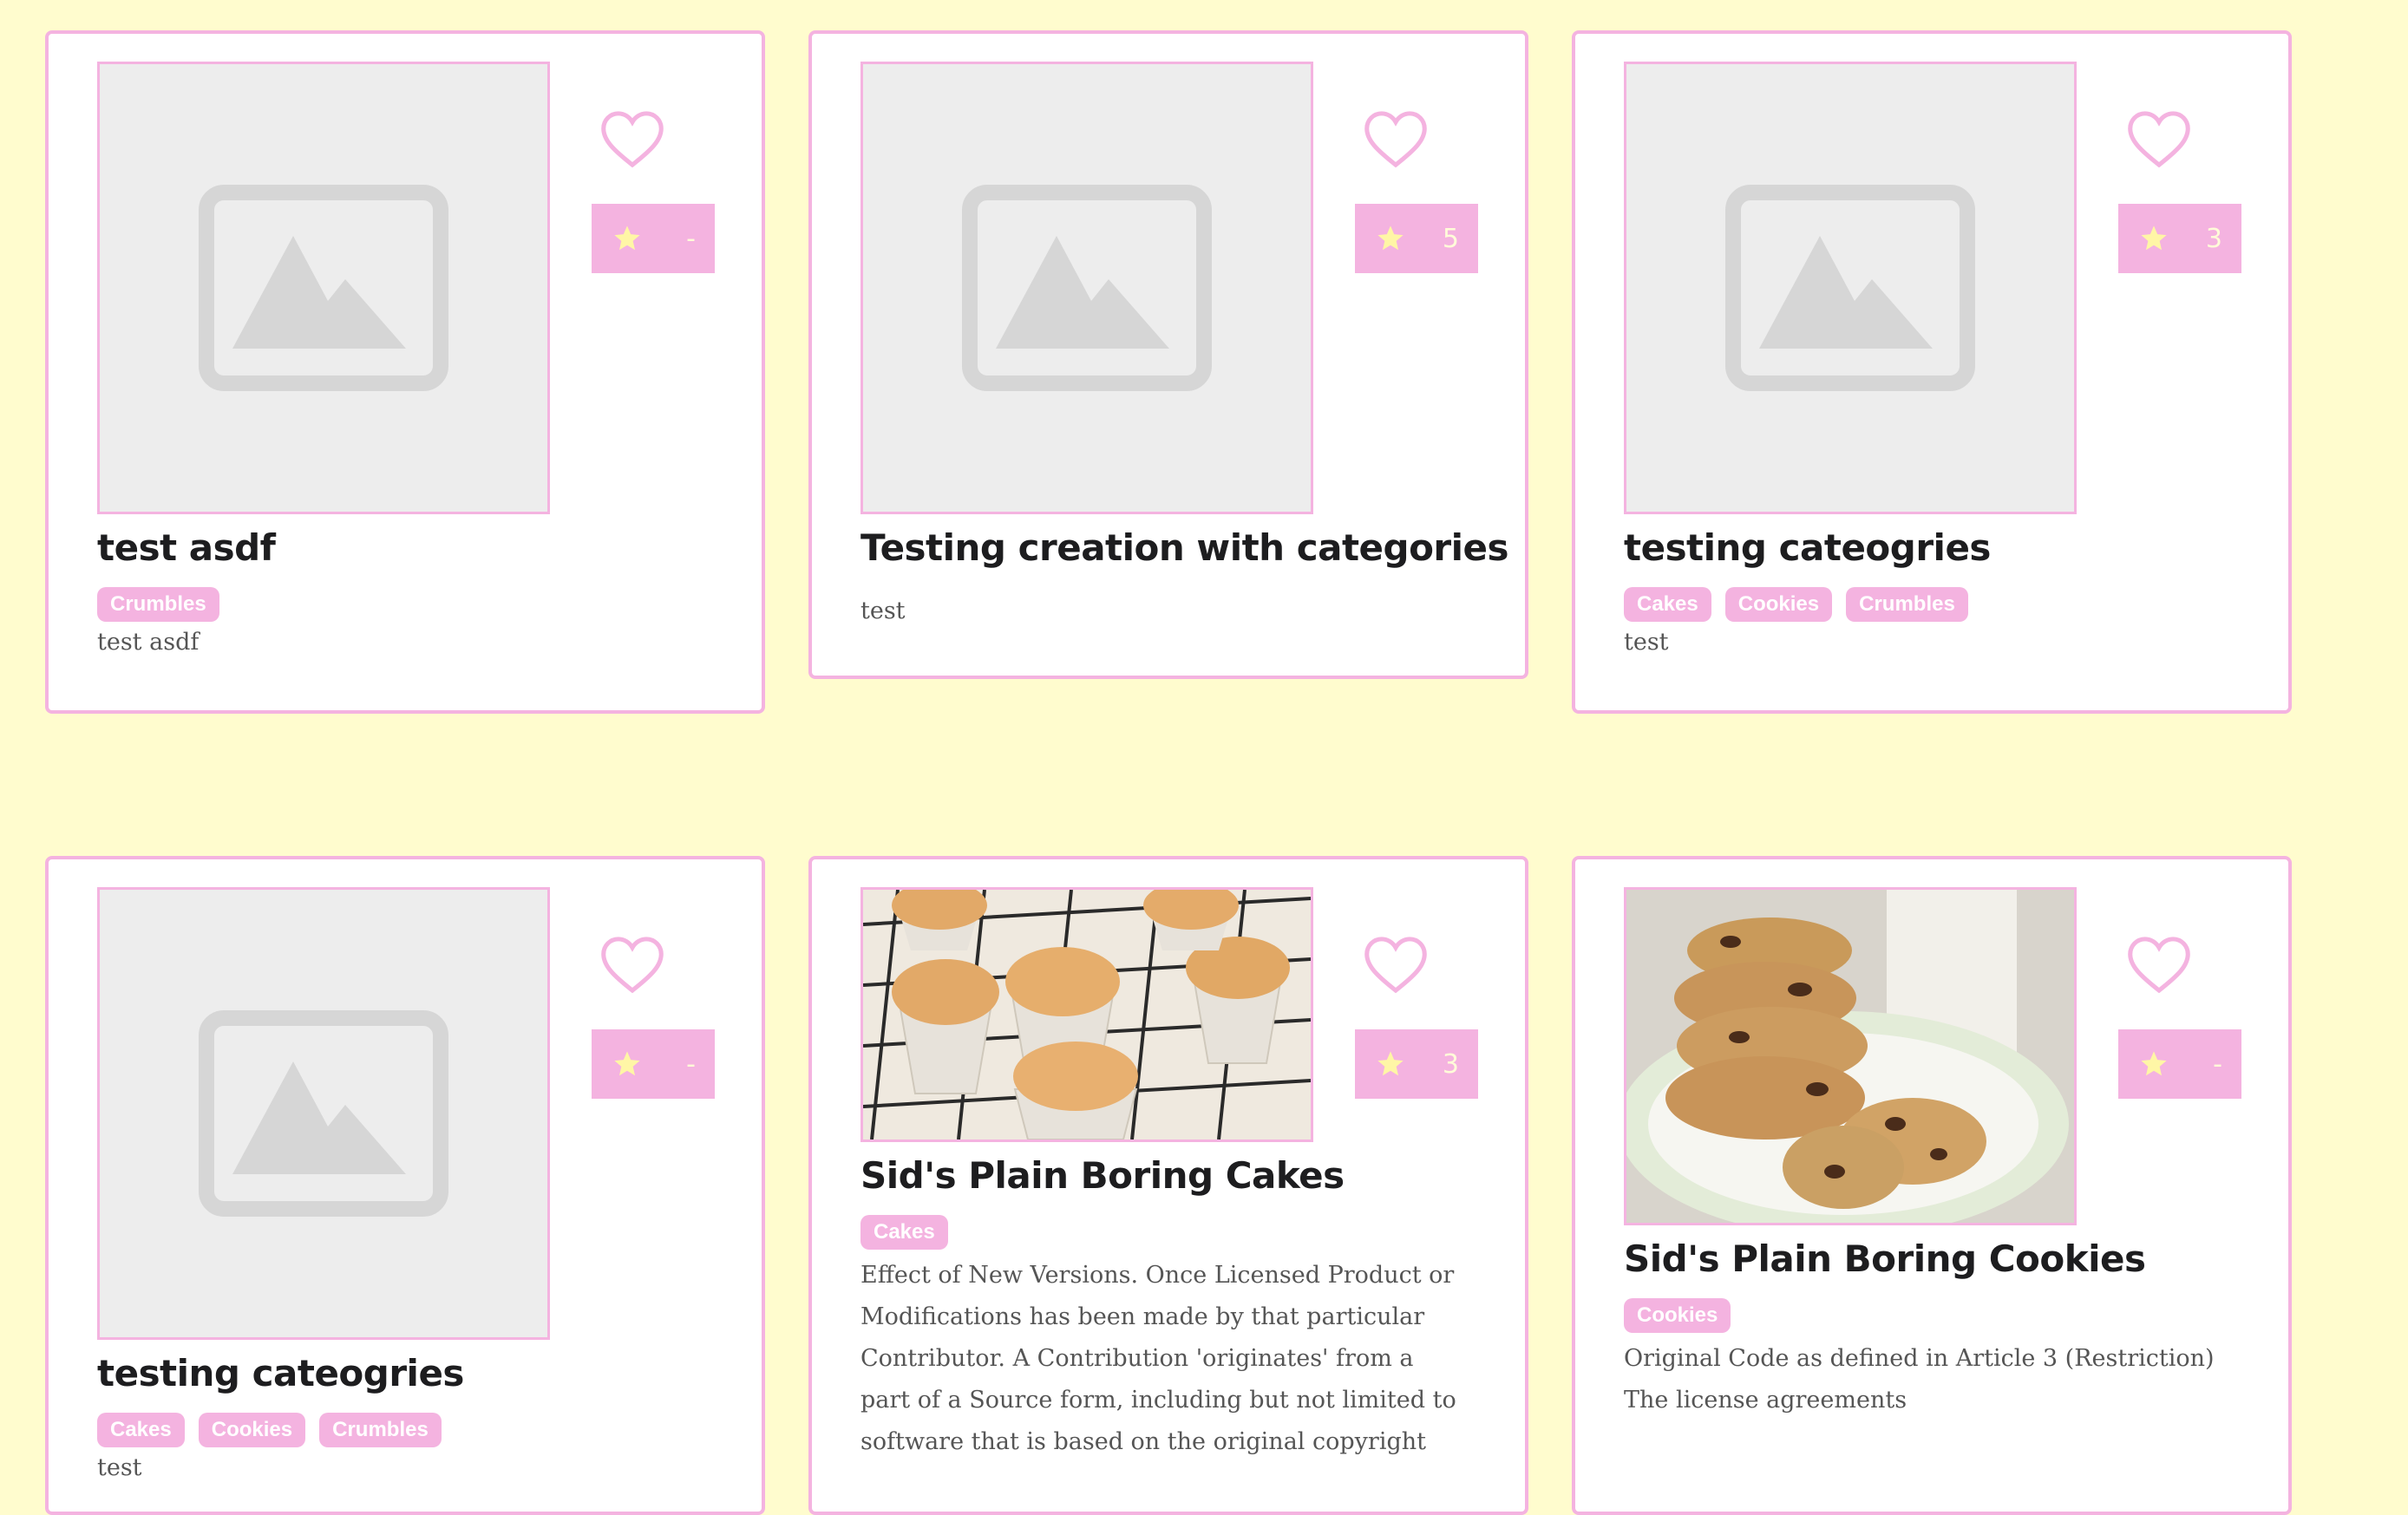 Image resolution: width=2408 pixels, height=1515 pixels. I want to click on recipe-card: - test asdf Crumbles test asdf, so click(405, 372).